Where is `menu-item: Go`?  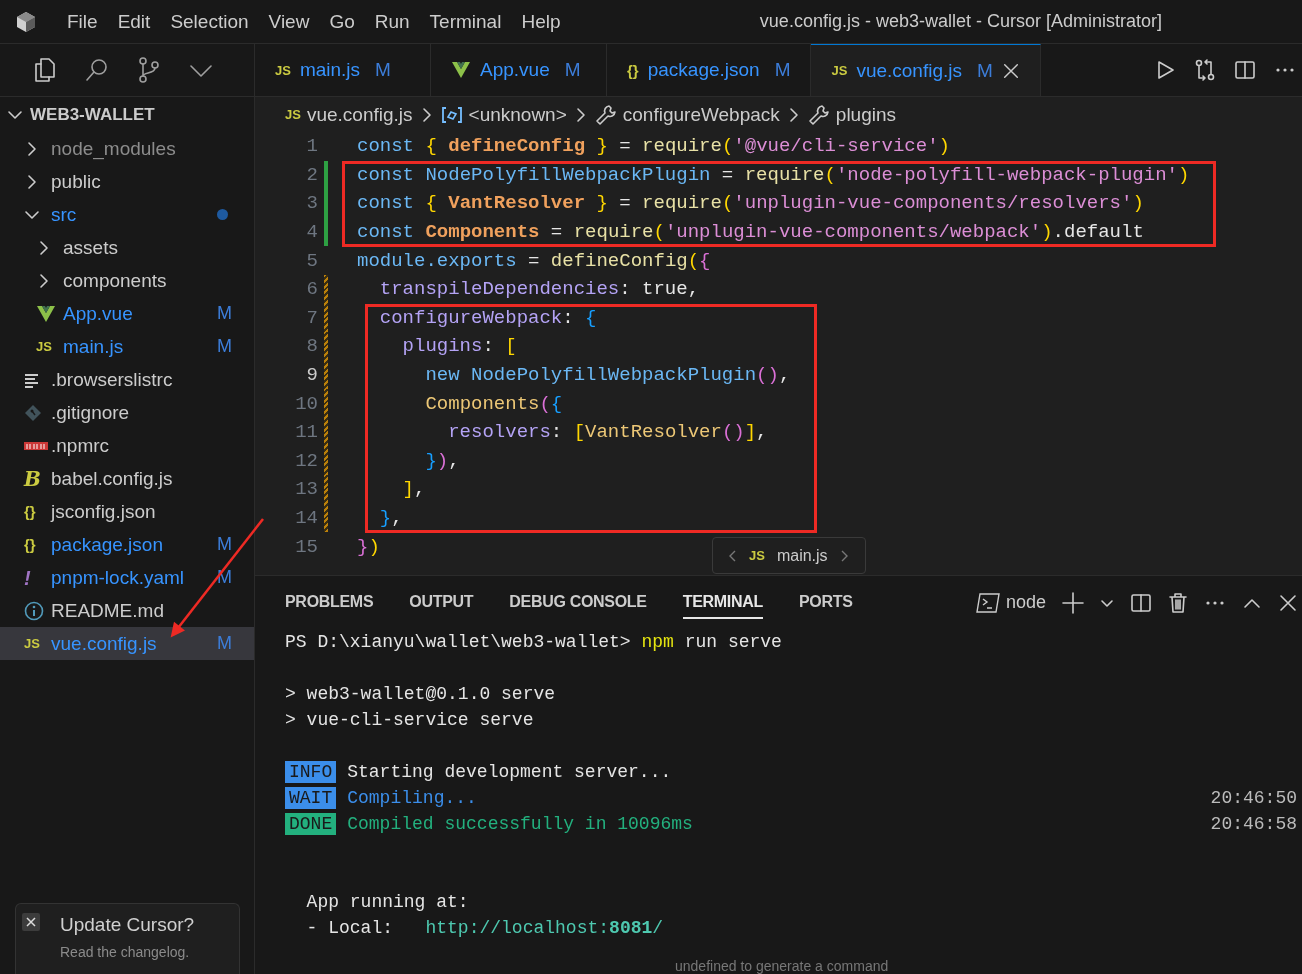 menu-item: Go is located at coordinates (342, 21).